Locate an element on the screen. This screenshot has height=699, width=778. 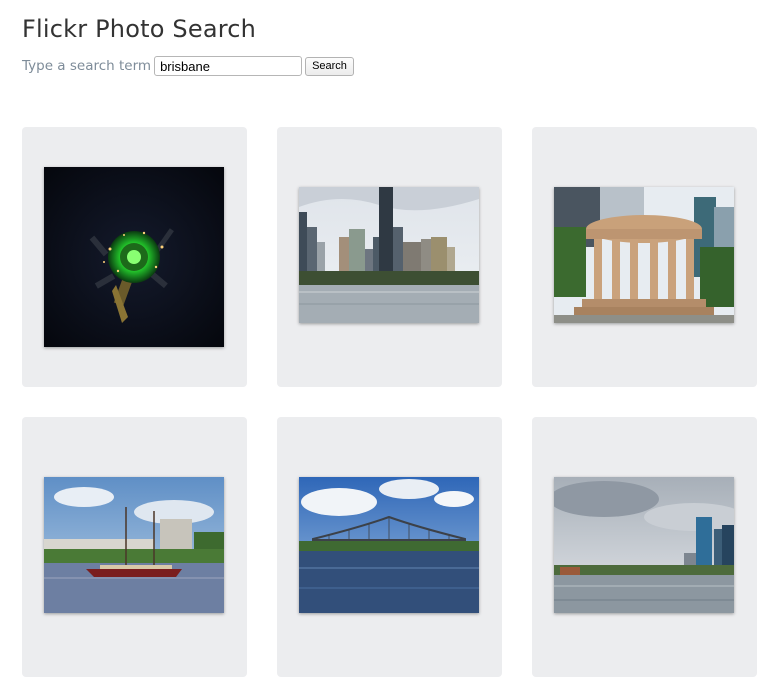
river-towers-photo is located at coordinates (644, 545).